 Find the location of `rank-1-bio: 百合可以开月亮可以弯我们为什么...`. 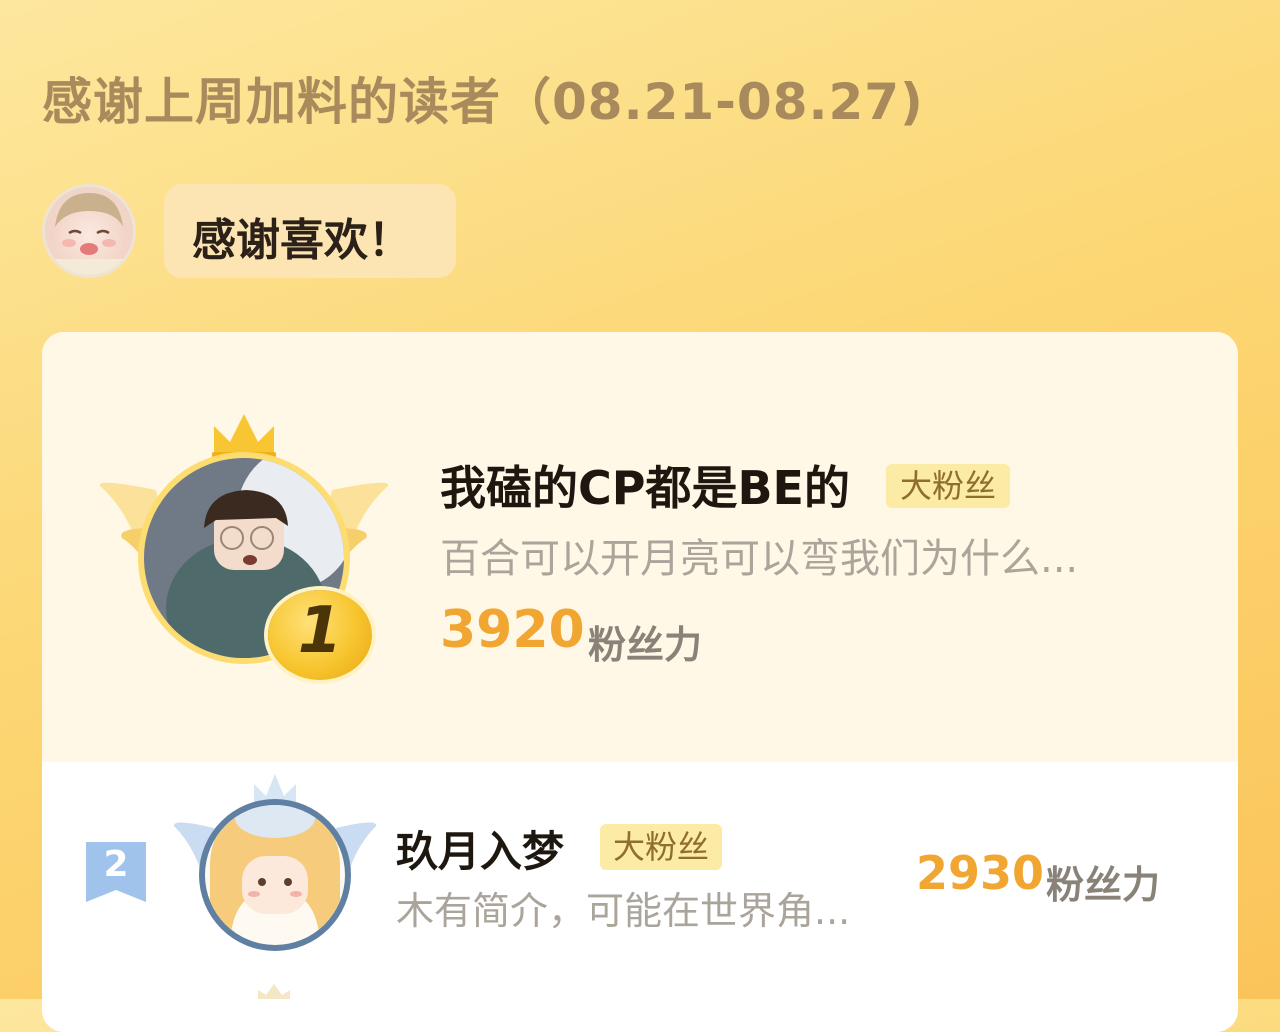

rank-1-bio: 百合可以开月亮可以弯我们为什么... is located at coordinates (759, 559).